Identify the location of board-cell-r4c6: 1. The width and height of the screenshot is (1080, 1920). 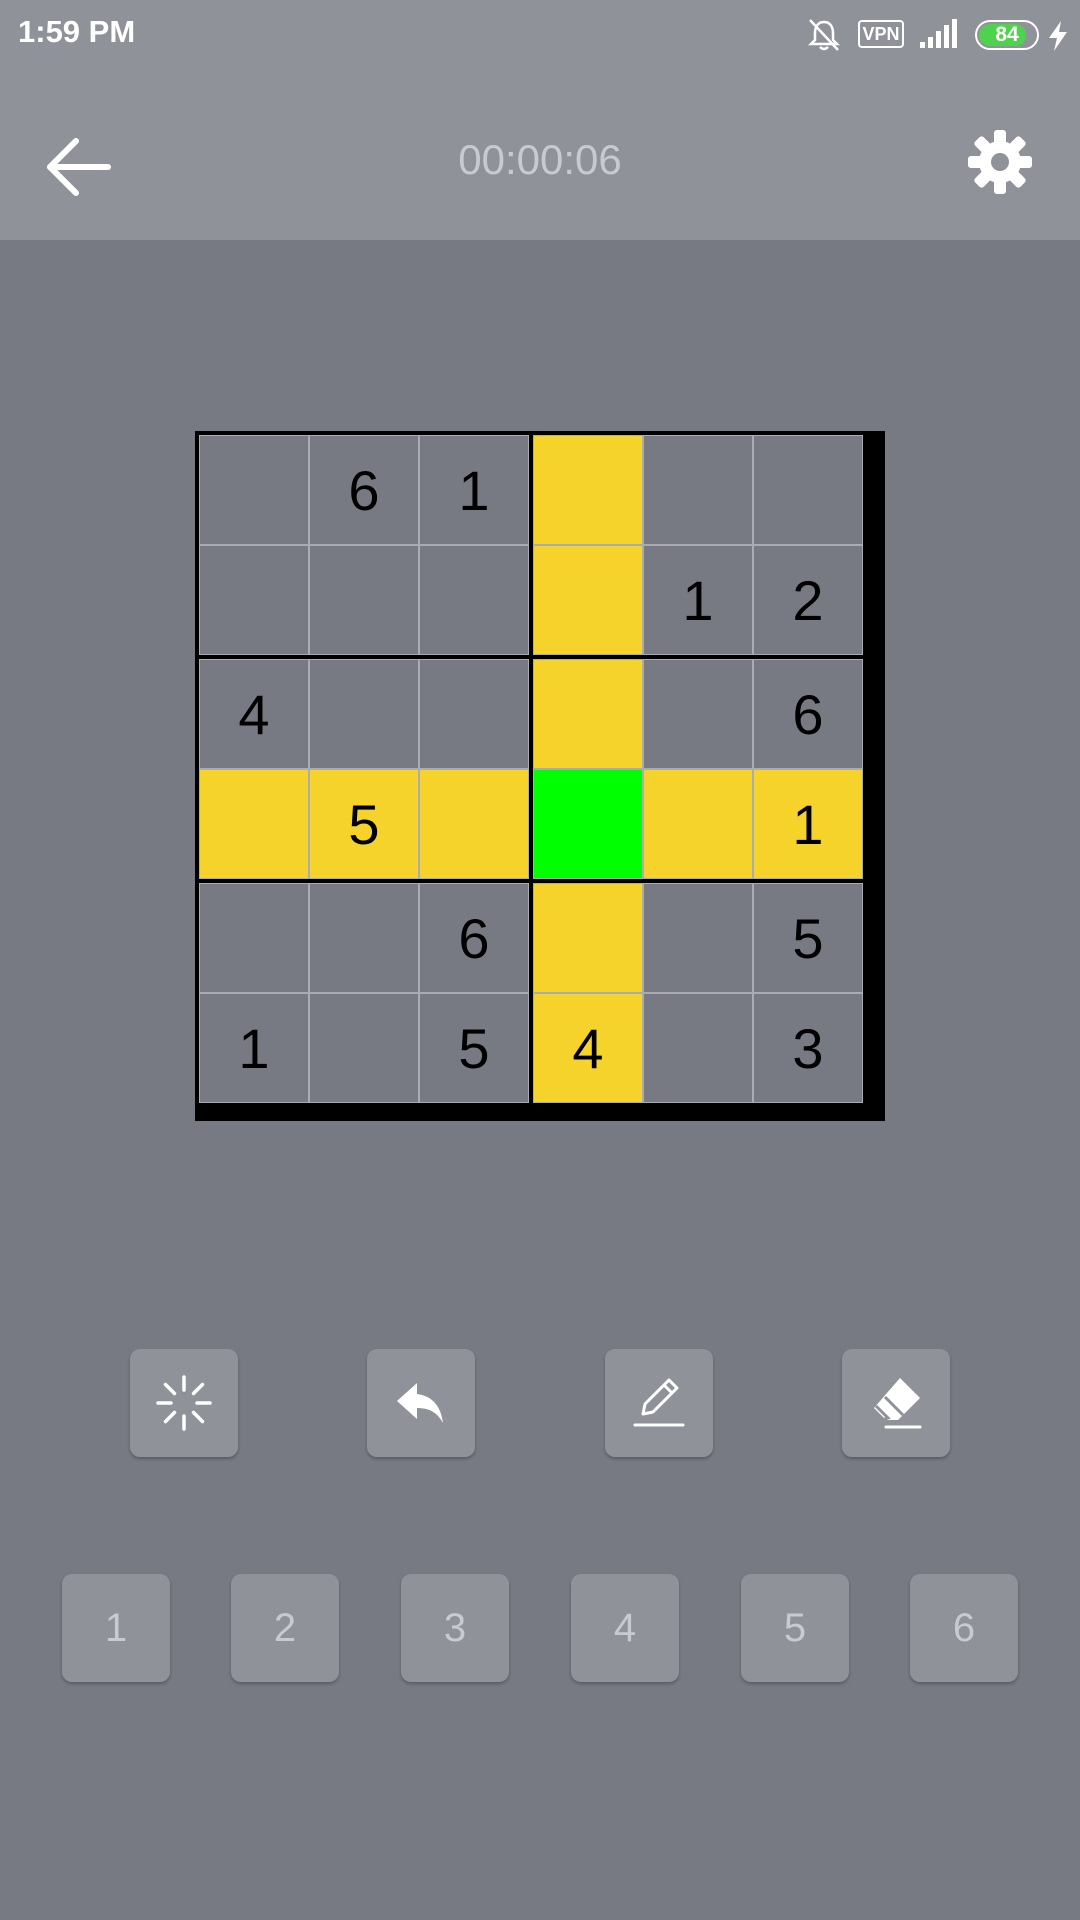
(808, 824).